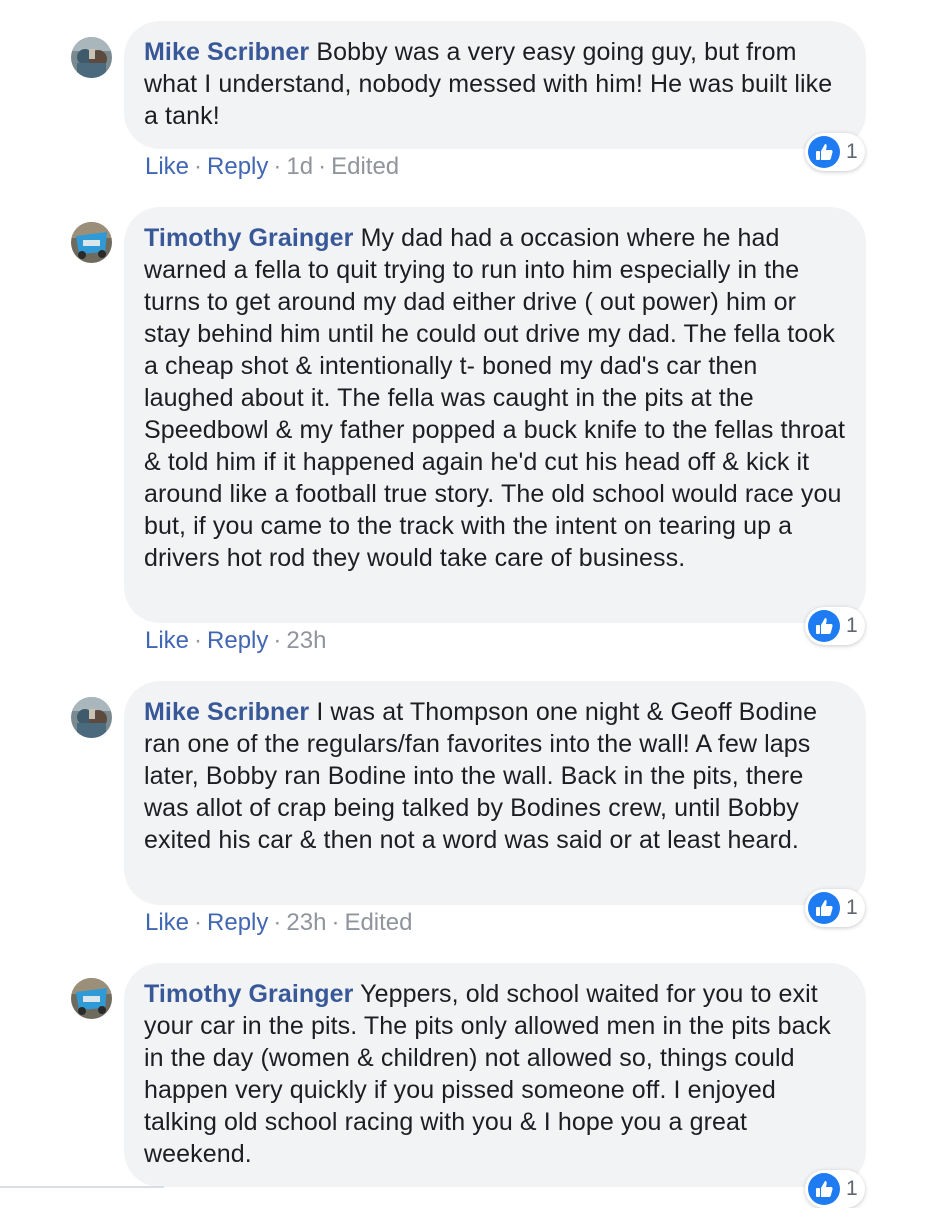 The height and width of the screenshot is (1208, 932). I want to click on comment-actions: Like · Reply · 1d · Edited, so click(272, 167).